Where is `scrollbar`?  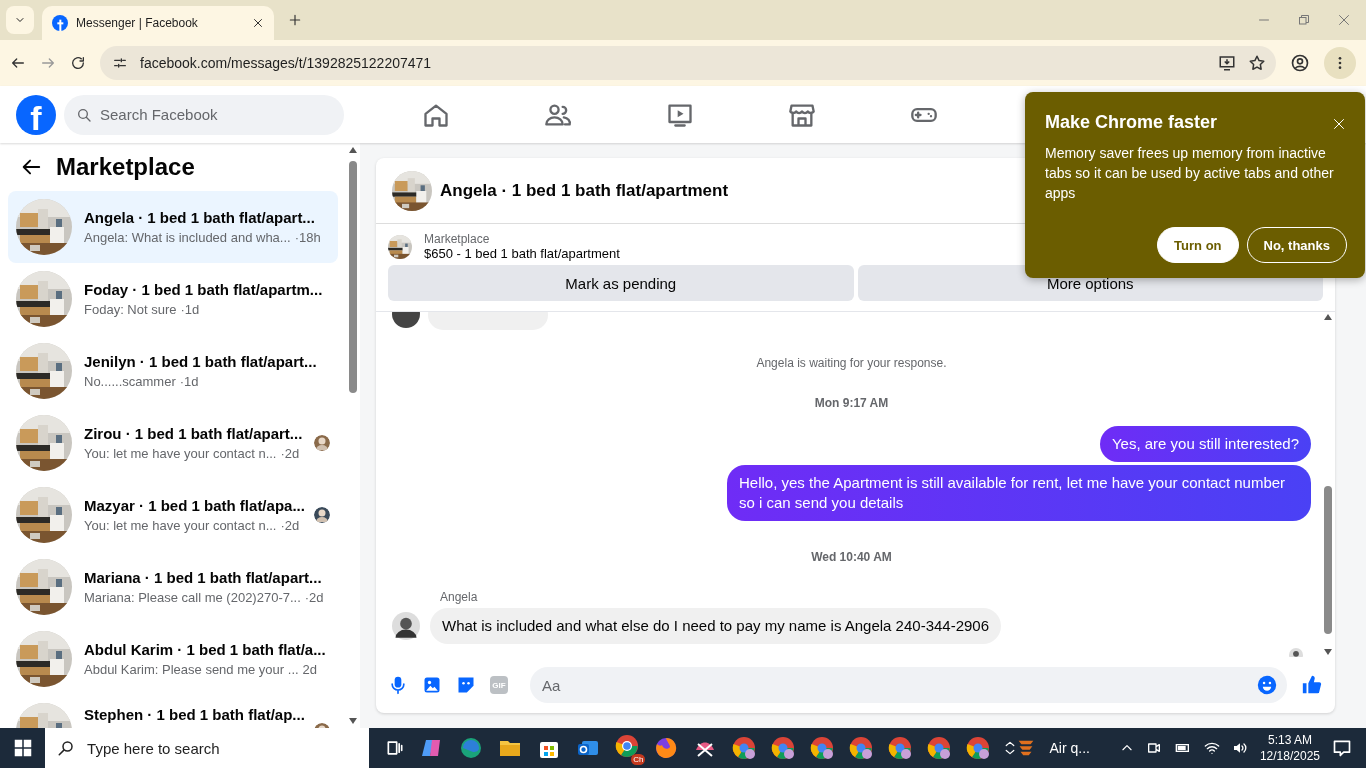
scrollbar is located at coordinates (1328, 484).